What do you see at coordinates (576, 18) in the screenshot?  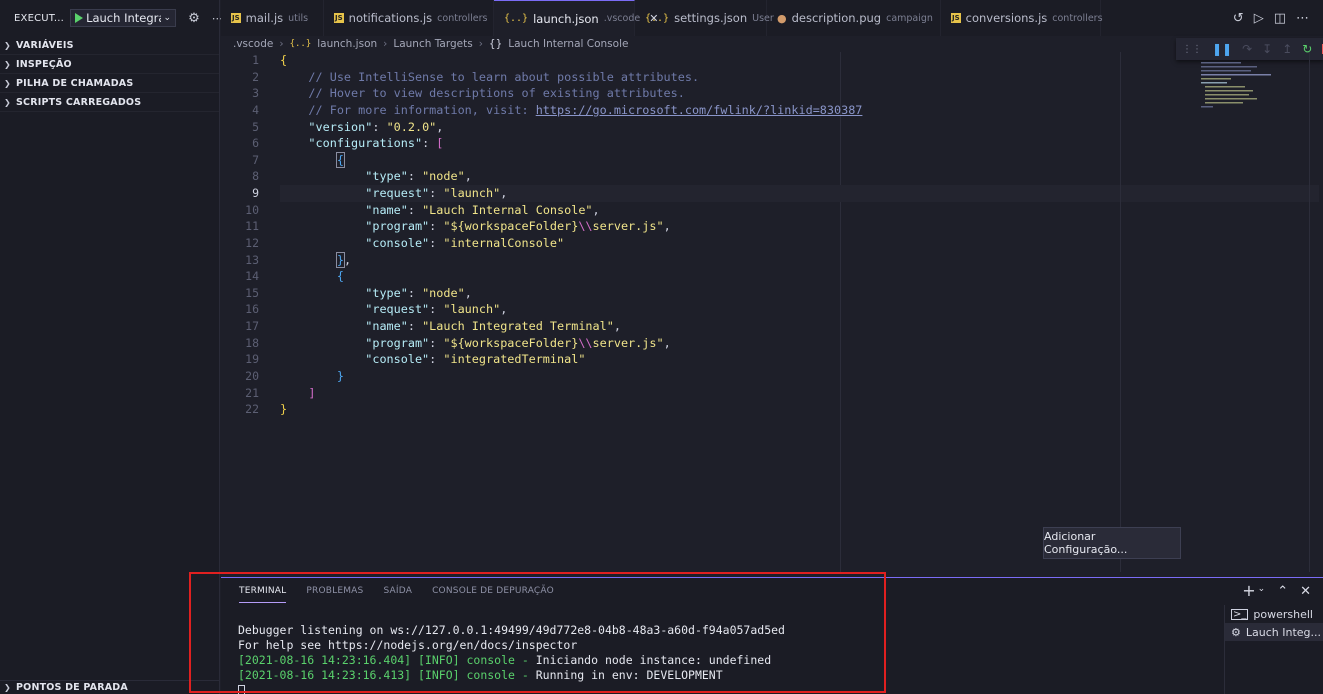 I see `tab-launch-json: {..} launch.json .vscode ✕` at bounding box center [576, 18].